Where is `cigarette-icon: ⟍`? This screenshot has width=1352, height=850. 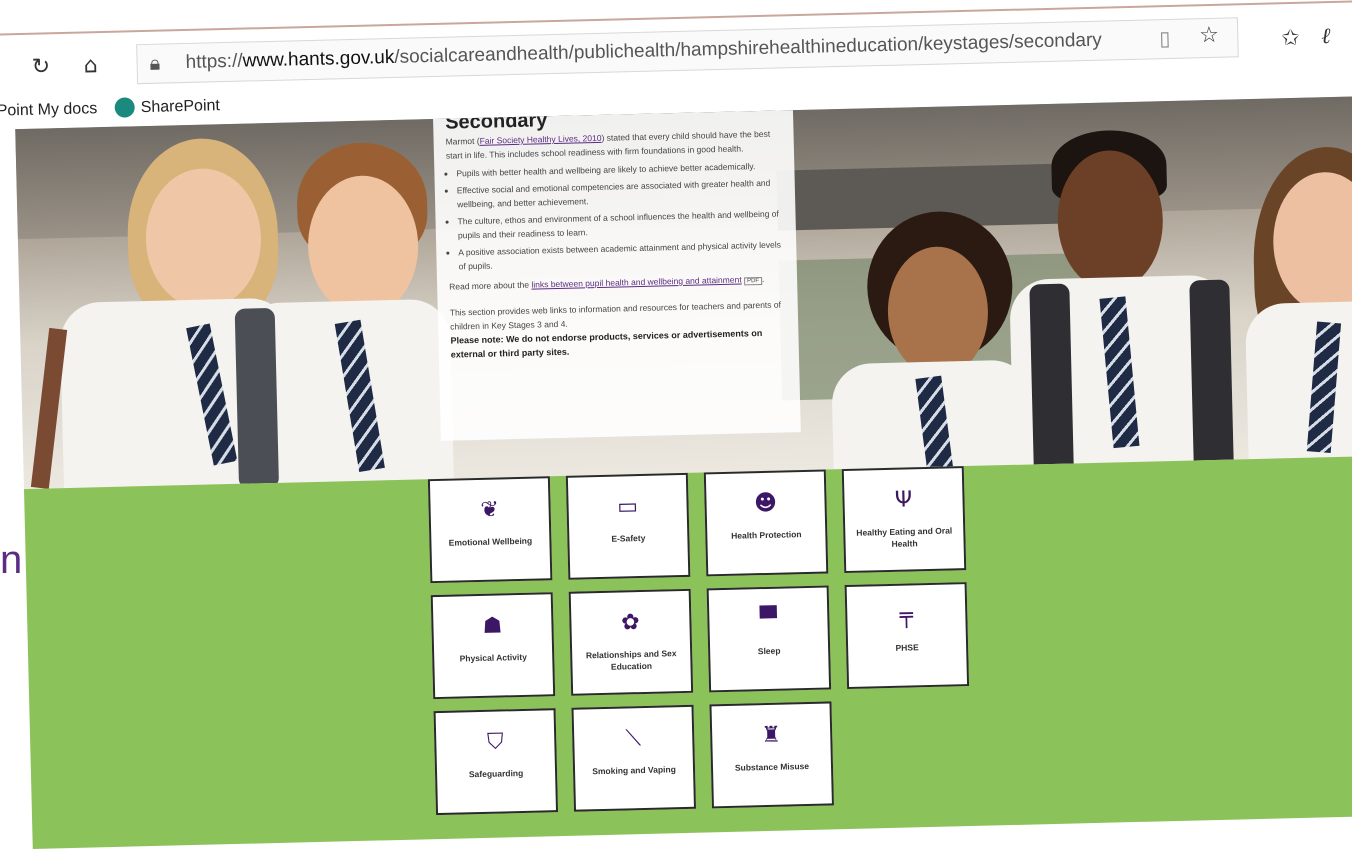
cigarette-icon: ⟍ is located at coordinates (633, 739).